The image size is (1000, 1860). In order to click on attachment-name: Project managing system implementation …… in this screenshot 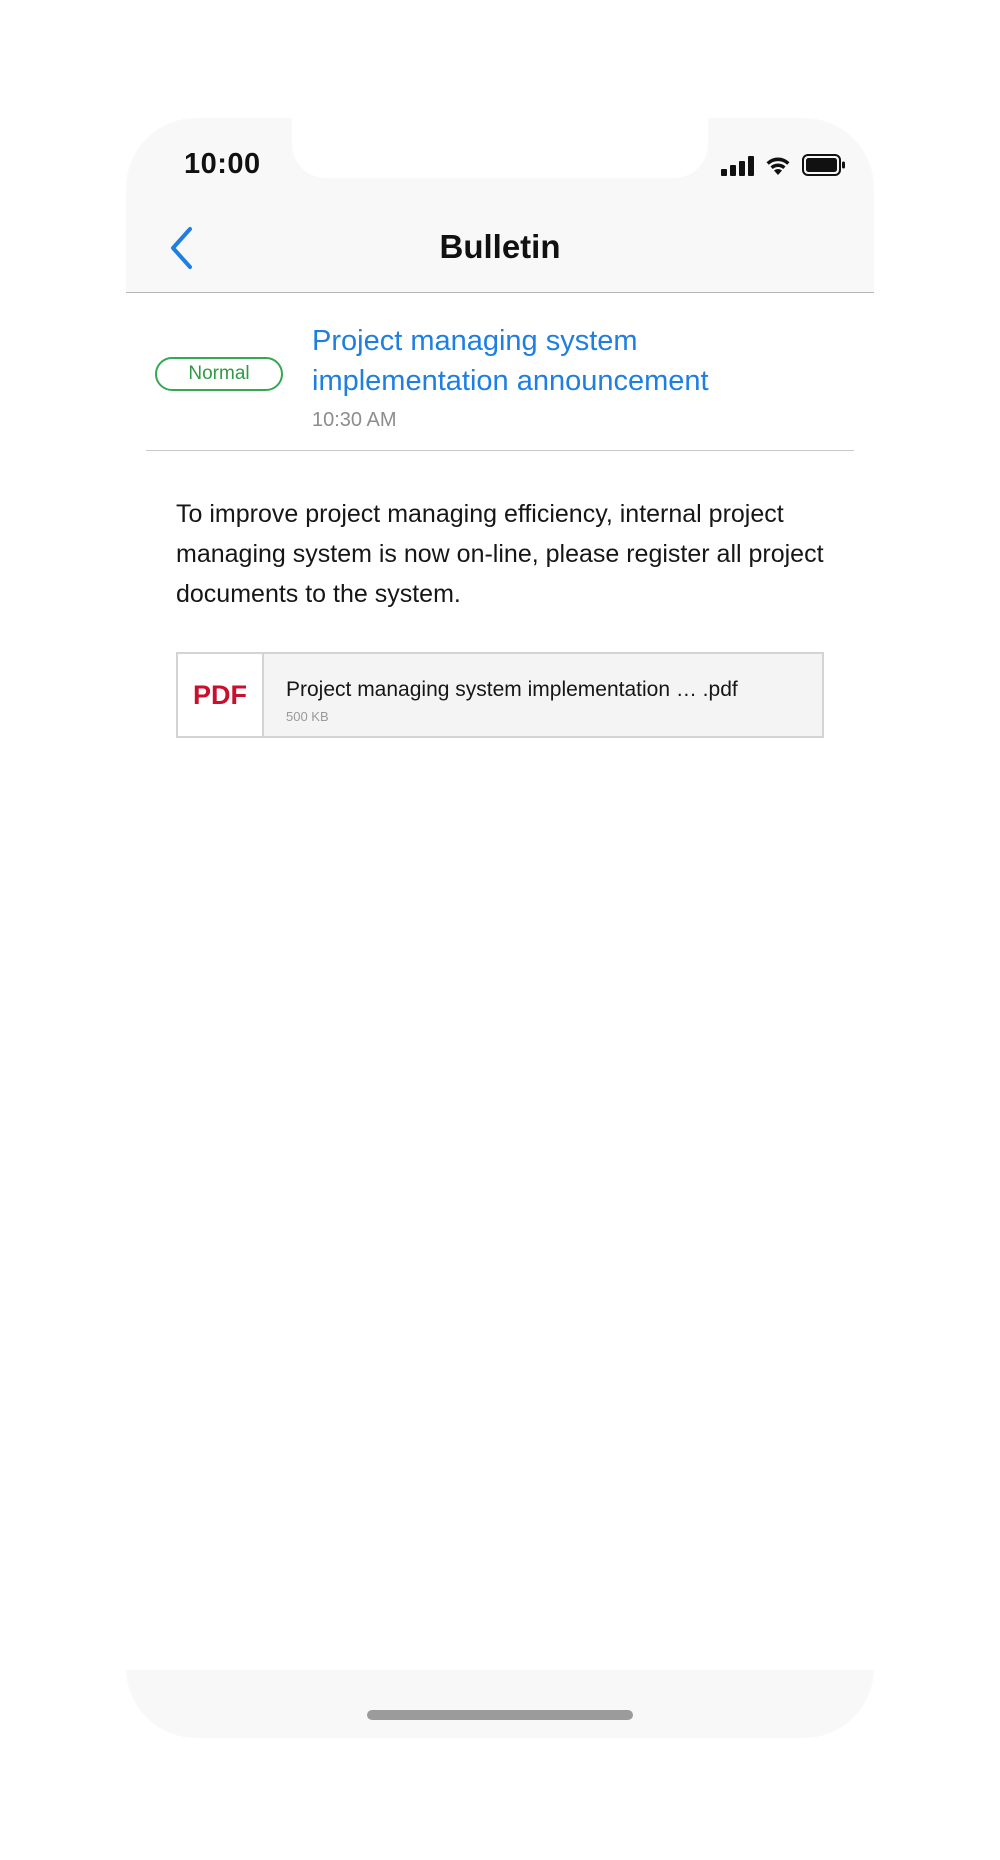, I will do `click(512, 689)`.